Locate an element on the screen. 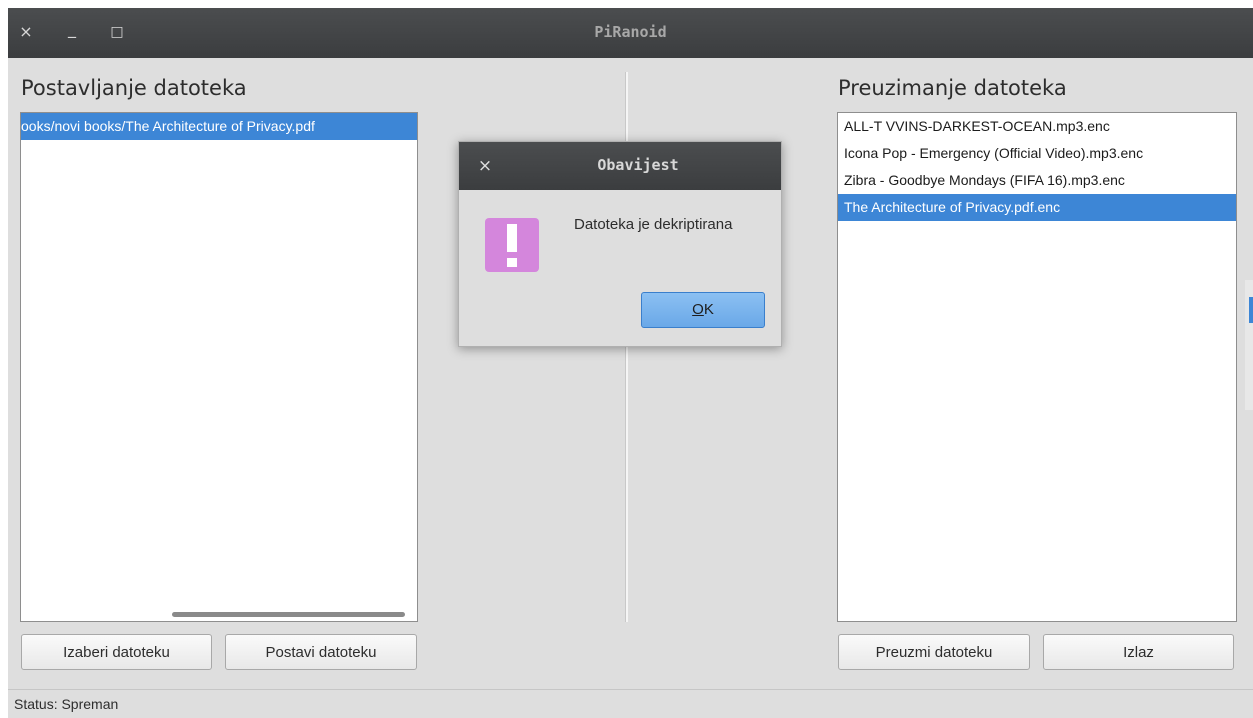  dialog-title: Obavijest is located at coordinates (638, 165).